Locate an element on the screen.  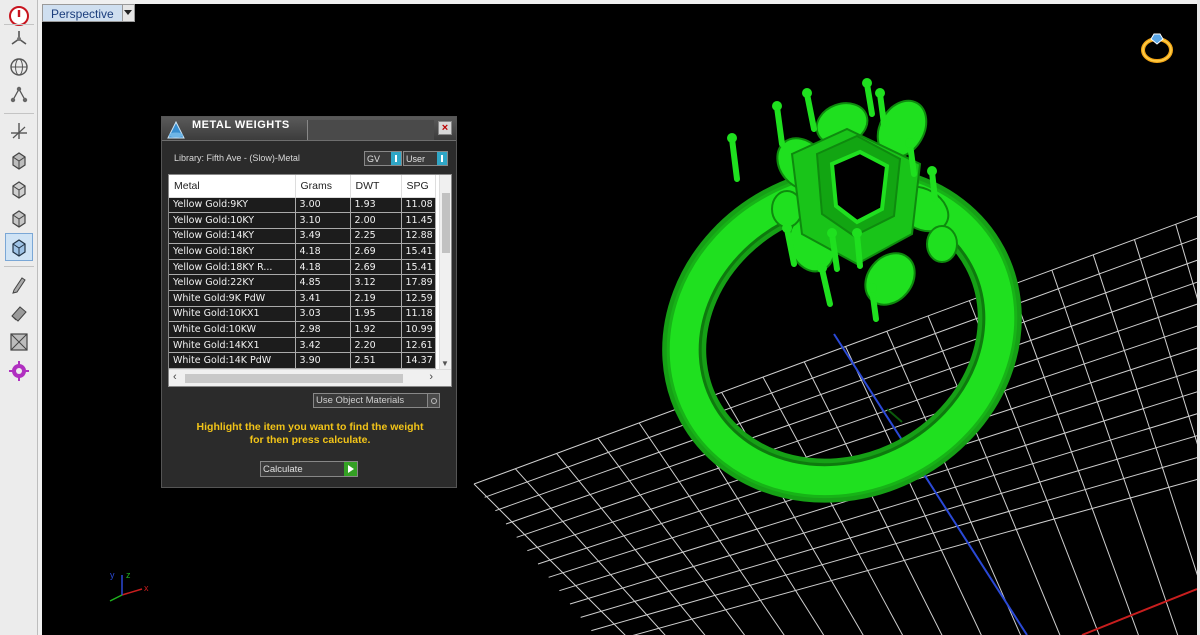
radio-icon is located at coordinates (433, 400).